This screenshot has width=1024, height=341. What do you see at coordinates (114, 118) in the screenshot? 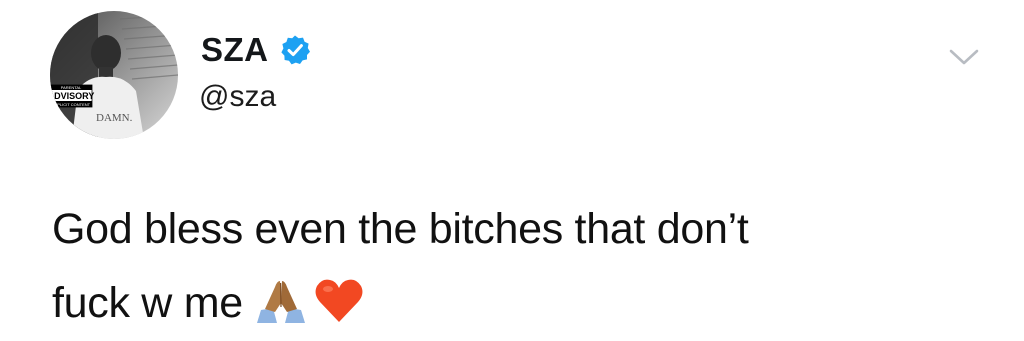
I see `avatar-album-label: DAMN.` at bounding box center [114, 118].